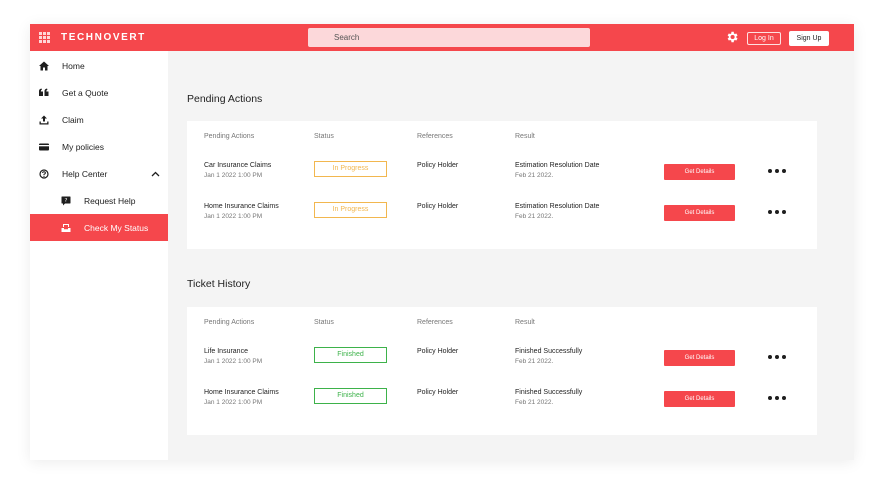 The width and height of the screenshot is (884, 496). I want to click on top-bar: TECHNOVERT Search Log In Sign Up, so click(442, 37).